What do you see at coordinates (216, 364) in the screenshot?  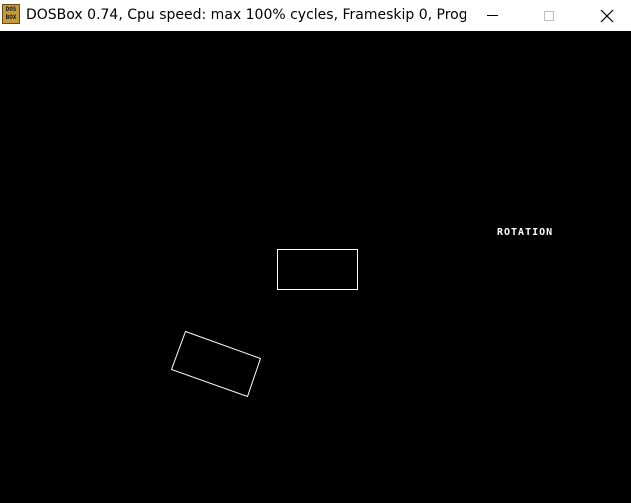 I see `rotated-rectangle` at bounding box center [216, 364].